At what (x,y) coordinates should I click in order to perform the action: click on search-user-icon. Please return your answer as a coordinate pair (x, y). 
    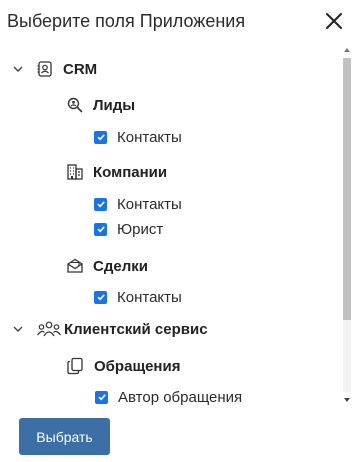
    Looking at the image, I should click on (75, 105).